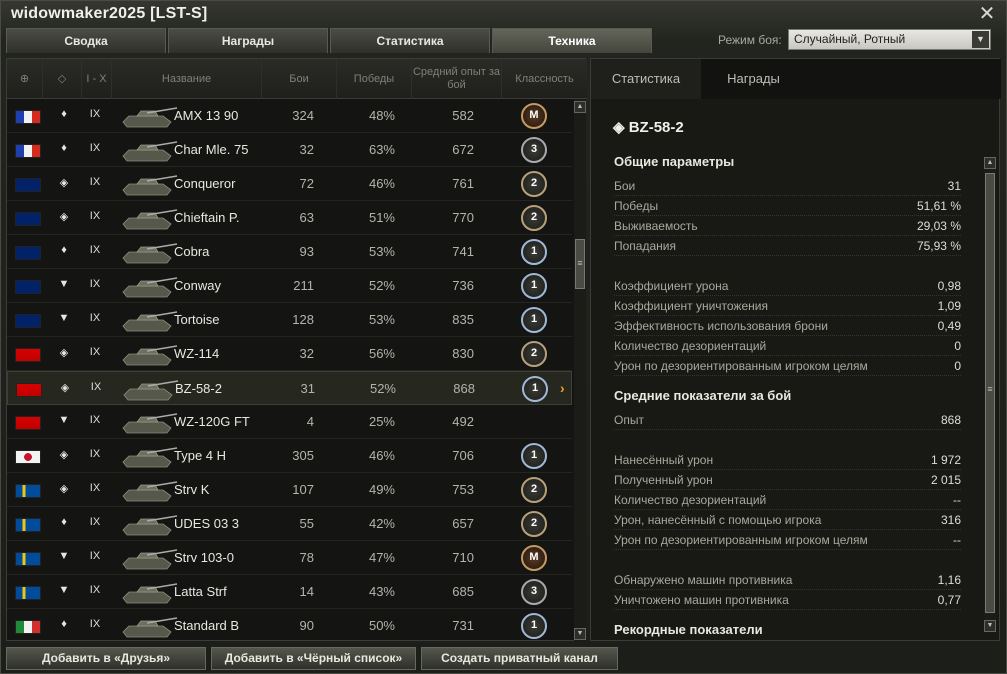 The width and height of the screenshot is (1007, 674). Describe the element at coordinates (306, 353) in the screenshot. I see `battles-cell: 32` at that location.